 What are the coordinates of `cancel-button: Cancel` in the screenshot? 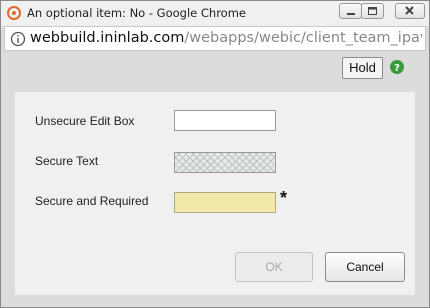 It's located at (365, 267).